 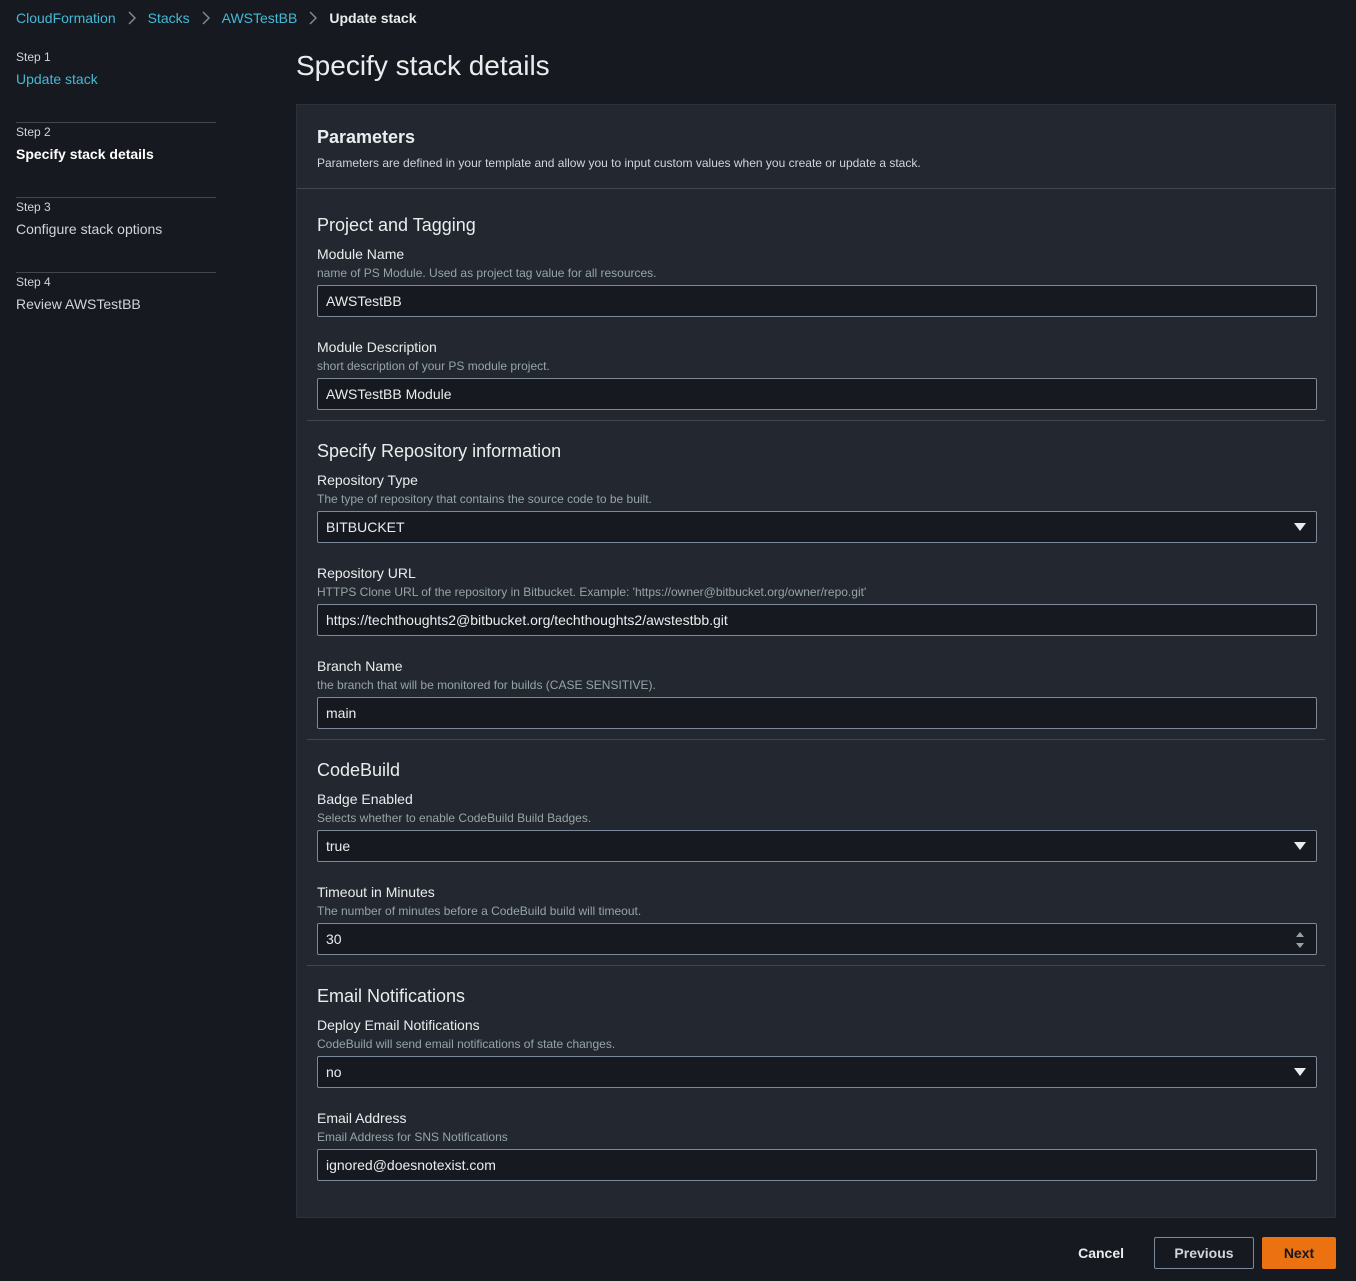 I want to click on step-number: Step 2, so click(x=33, y=132).